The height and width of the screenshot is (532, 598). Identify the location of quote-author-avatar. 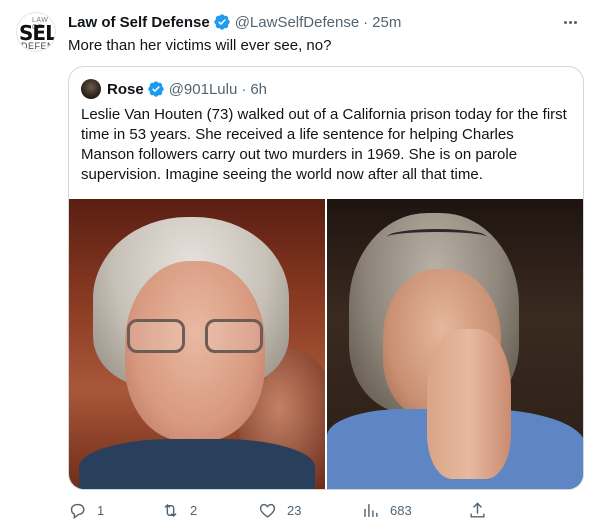
(91, 89).